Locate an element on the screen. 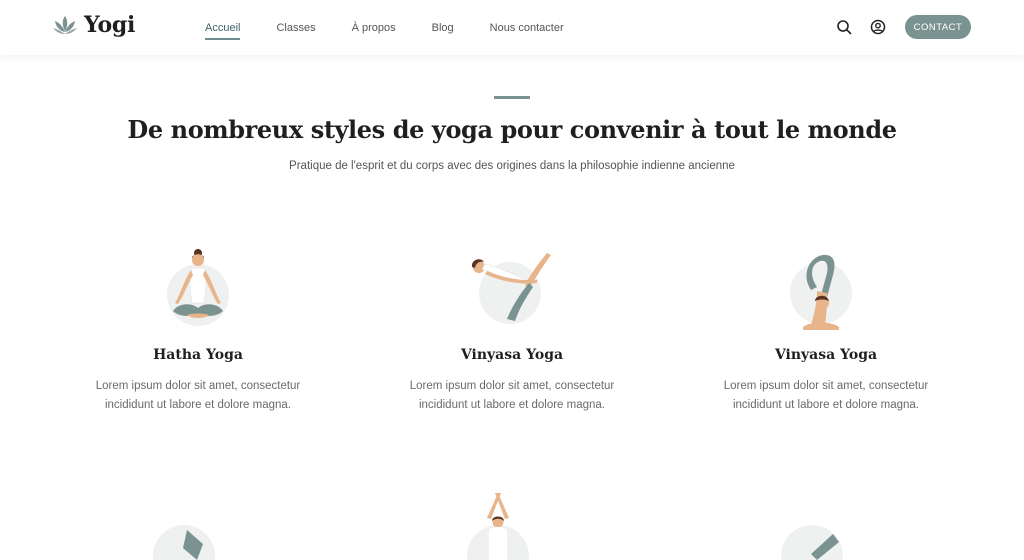 Image resolution: width=1024 pixels, height=560 pixels. section-divider is located at coordinates (512, 97).